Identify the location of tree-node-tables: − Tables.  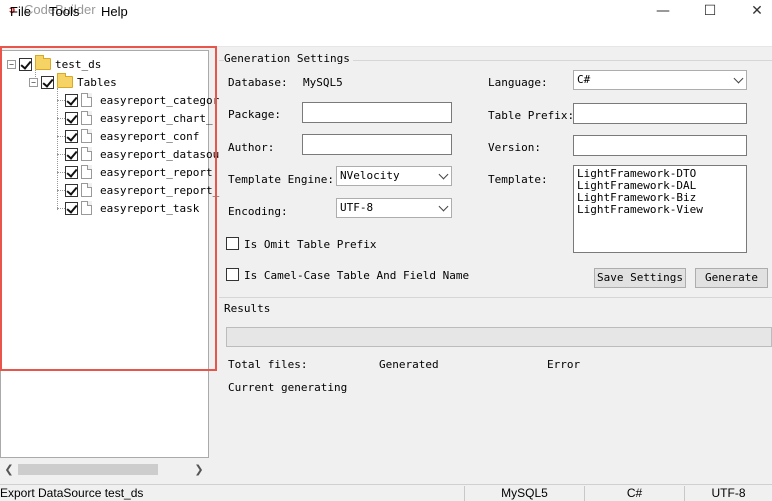
(73, 81).